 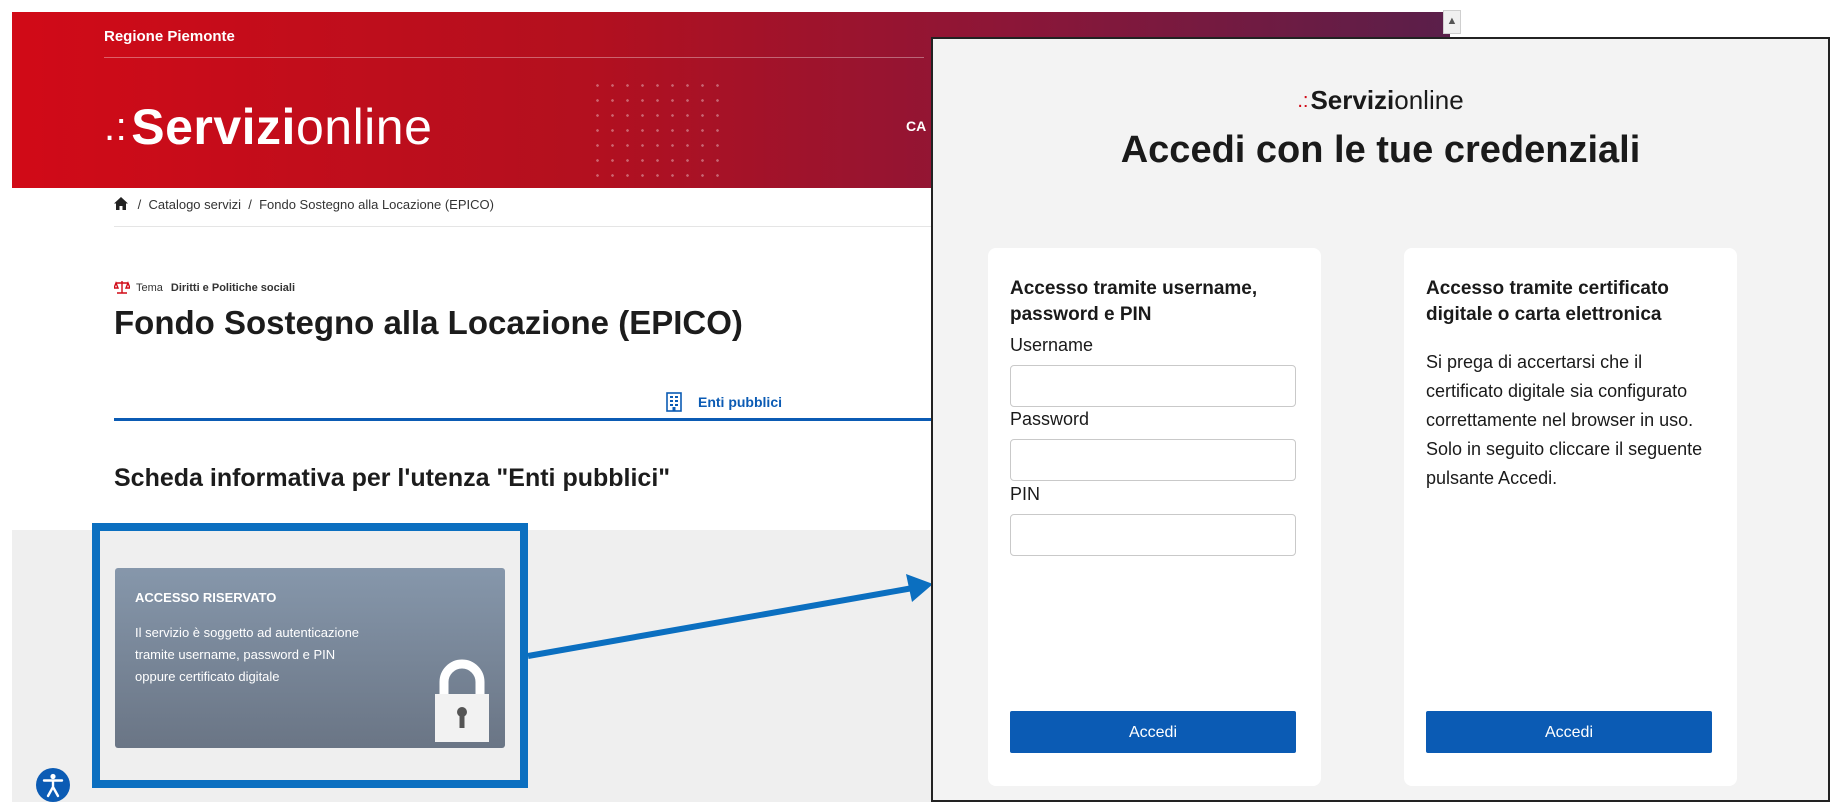 I want to click on pin-input, so click(x=1153, y=535).